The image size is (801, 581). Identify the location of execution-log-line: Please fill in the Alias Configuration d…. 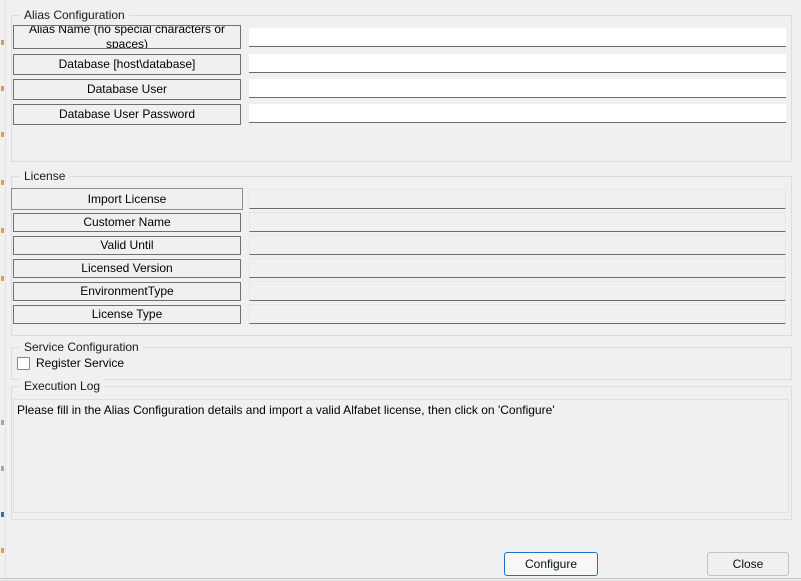
(286, 410).